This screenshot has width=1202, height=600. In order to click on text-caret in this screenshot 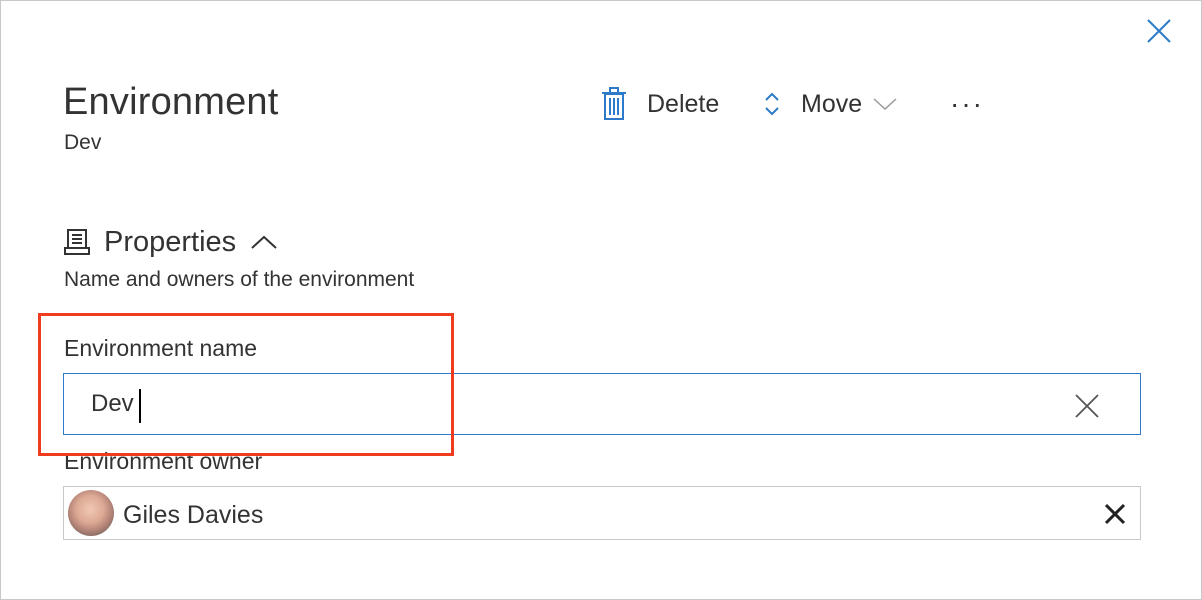, I will do `click(140, 406)`.